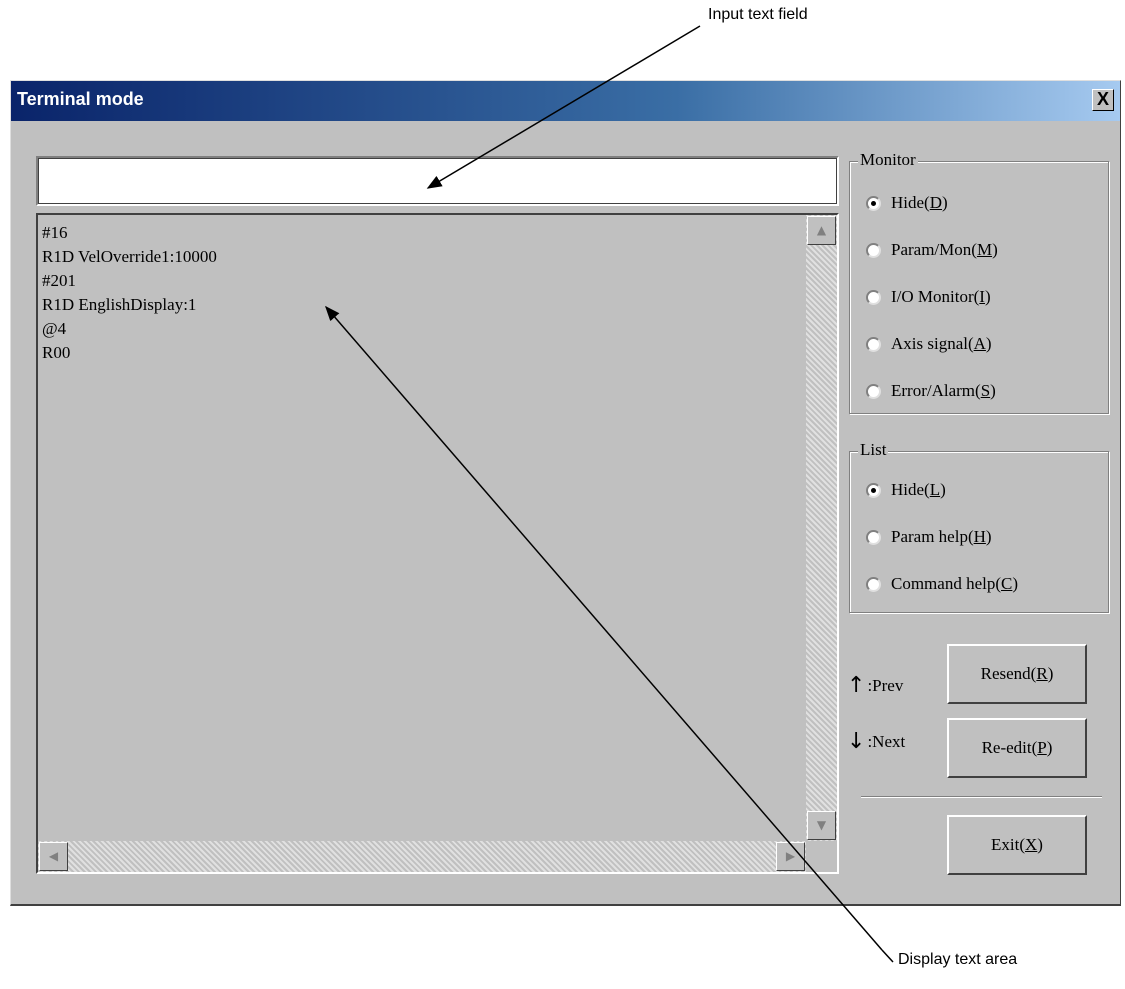 The image size is (1125, 989). What do you see at coordinates (885, 685) in the screenshot?
I see `prev-hint-label: :Prev` at bounding box center [885, 685].